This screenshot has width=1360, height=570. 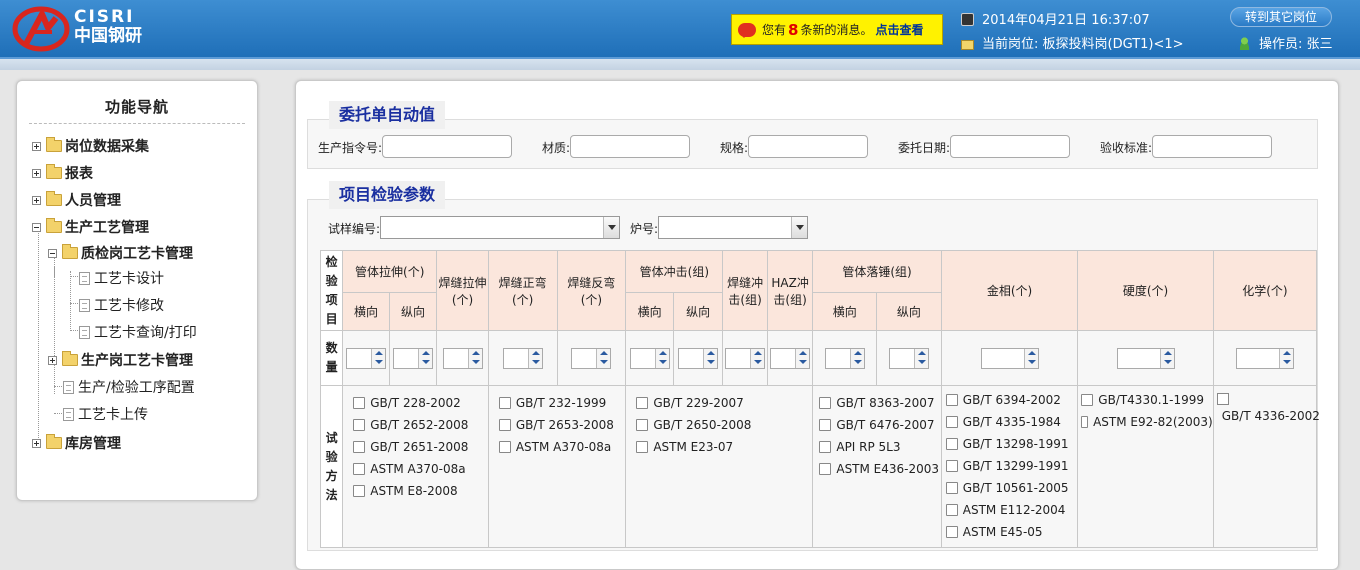 I want to click on method-checkbox: GB/T 8363-2007, so click(x=879, y=403).